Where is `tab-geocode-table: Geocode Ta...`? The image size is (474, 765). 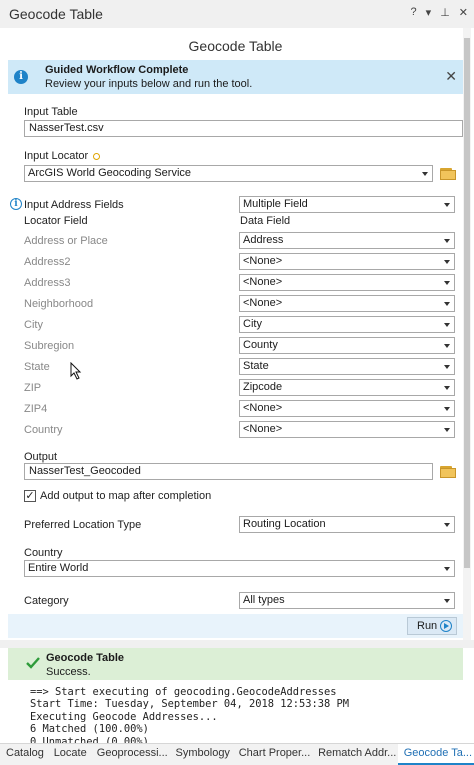 tab-geocode-table: Geocode Ta... is located at coordinates (435, 754).